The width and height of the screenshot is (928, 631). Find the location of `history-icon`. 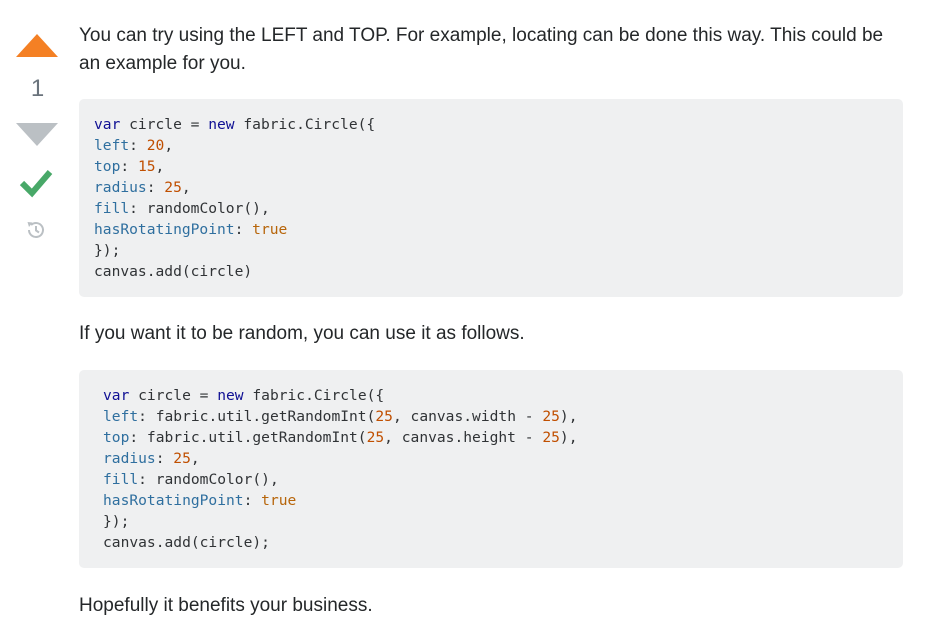

history-icon is located at coordinates (36, 230).